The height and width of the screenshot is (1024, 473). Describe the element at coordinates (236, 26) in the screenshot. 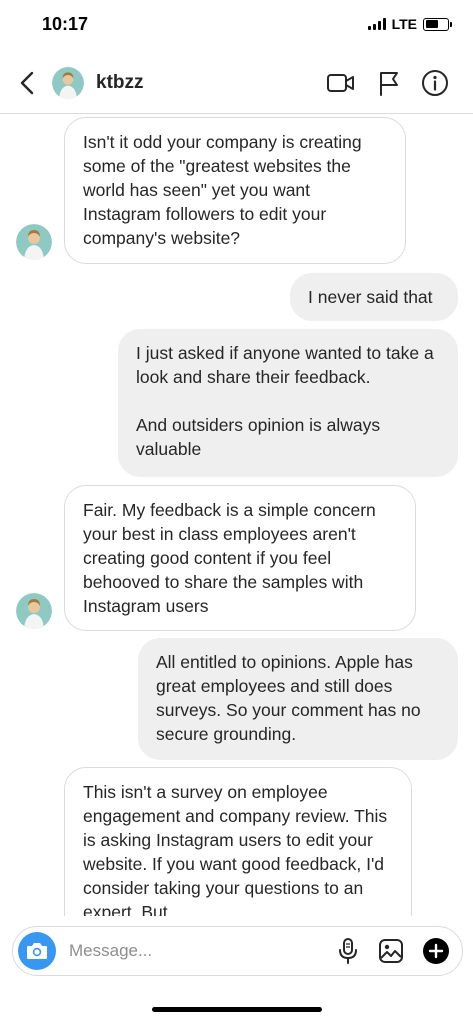

I see `status-bar: 10:17 LTE` at that location.